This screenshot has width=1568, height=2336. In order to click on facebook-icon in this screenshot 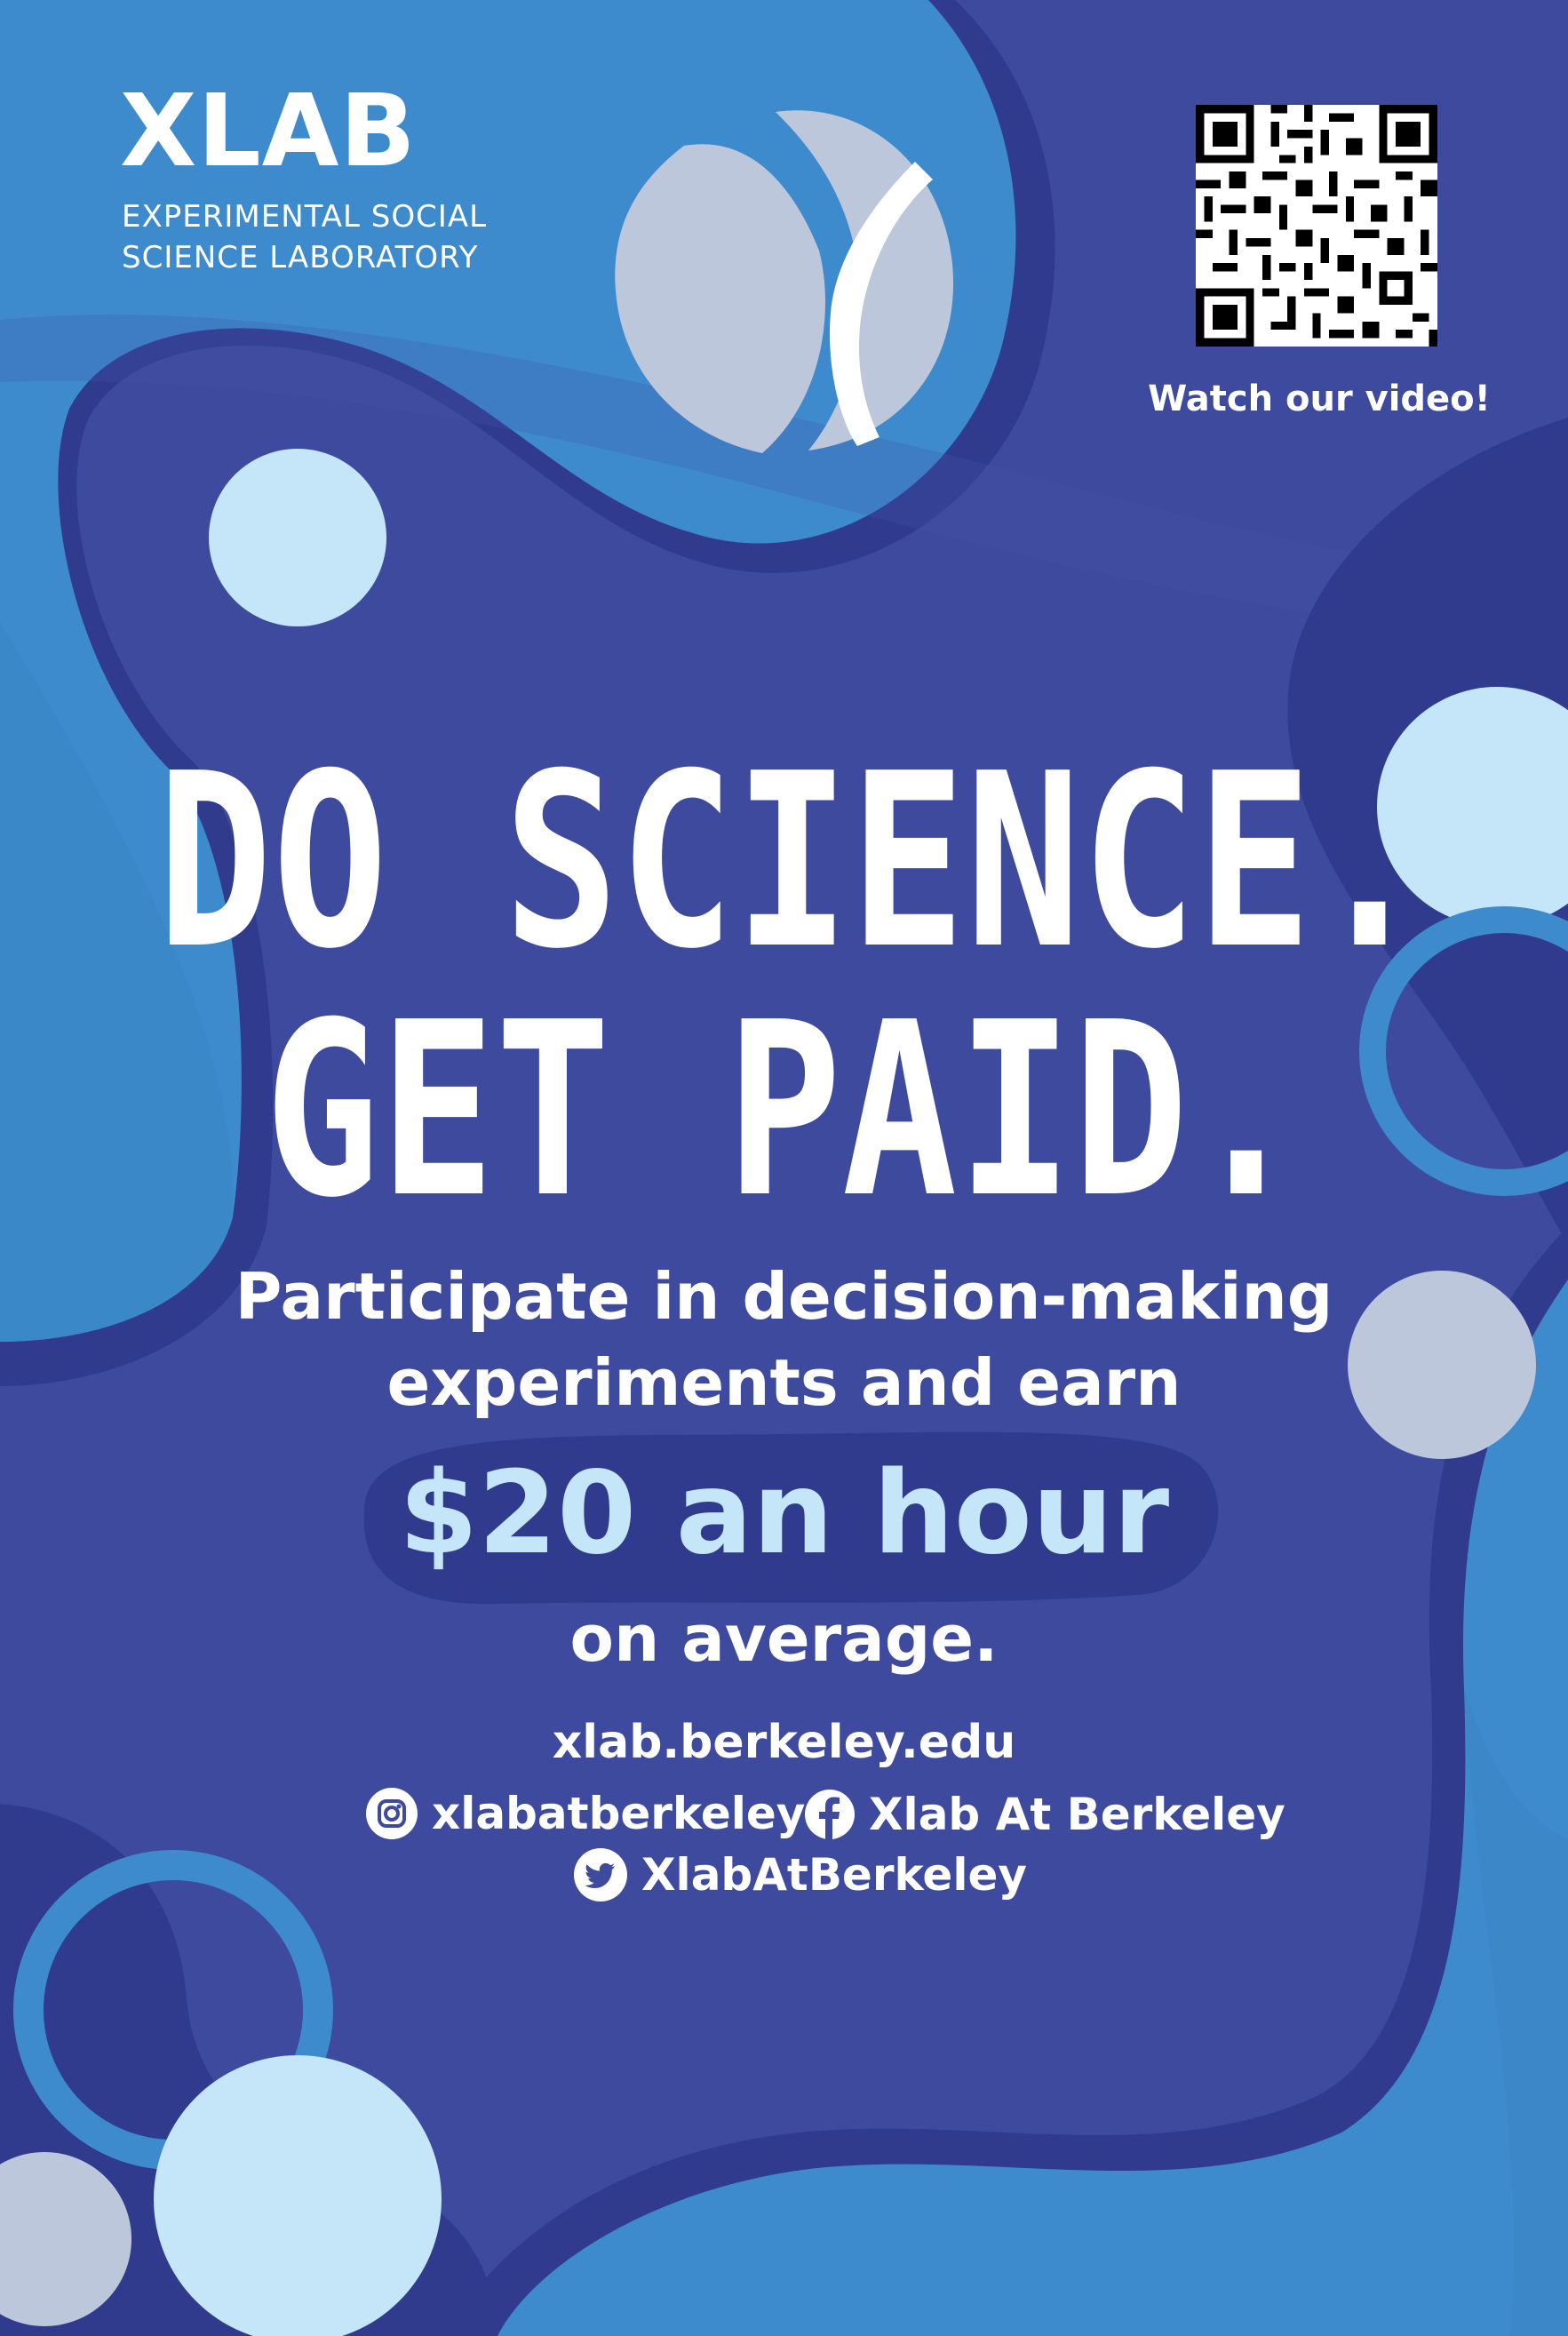, I will do `click(830, 1814)`.